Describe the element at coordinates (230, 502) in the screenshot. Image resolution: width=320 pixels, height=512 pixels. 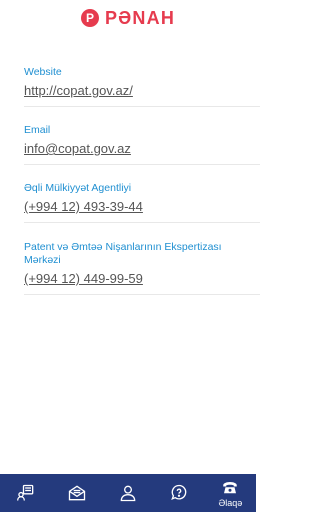
I see `nav-contact-label: Əlaqə` at that location.